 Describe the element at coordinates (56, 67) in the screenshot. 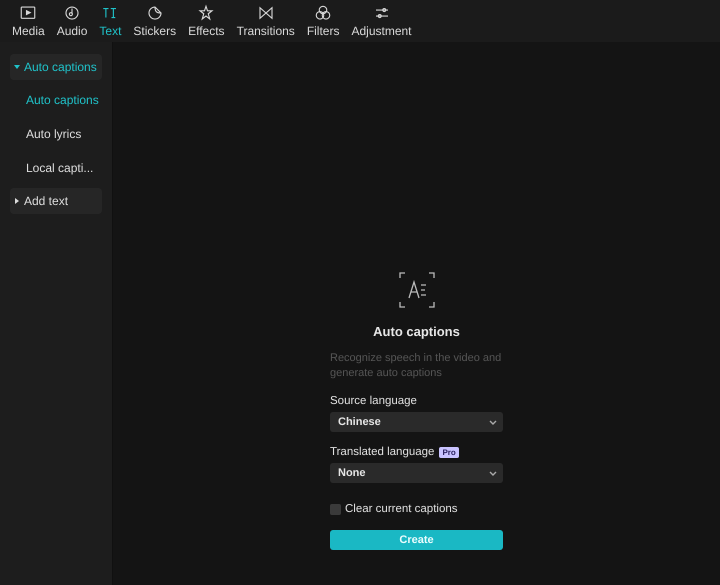

I see `sidebar-group: Auto captions` at that location.